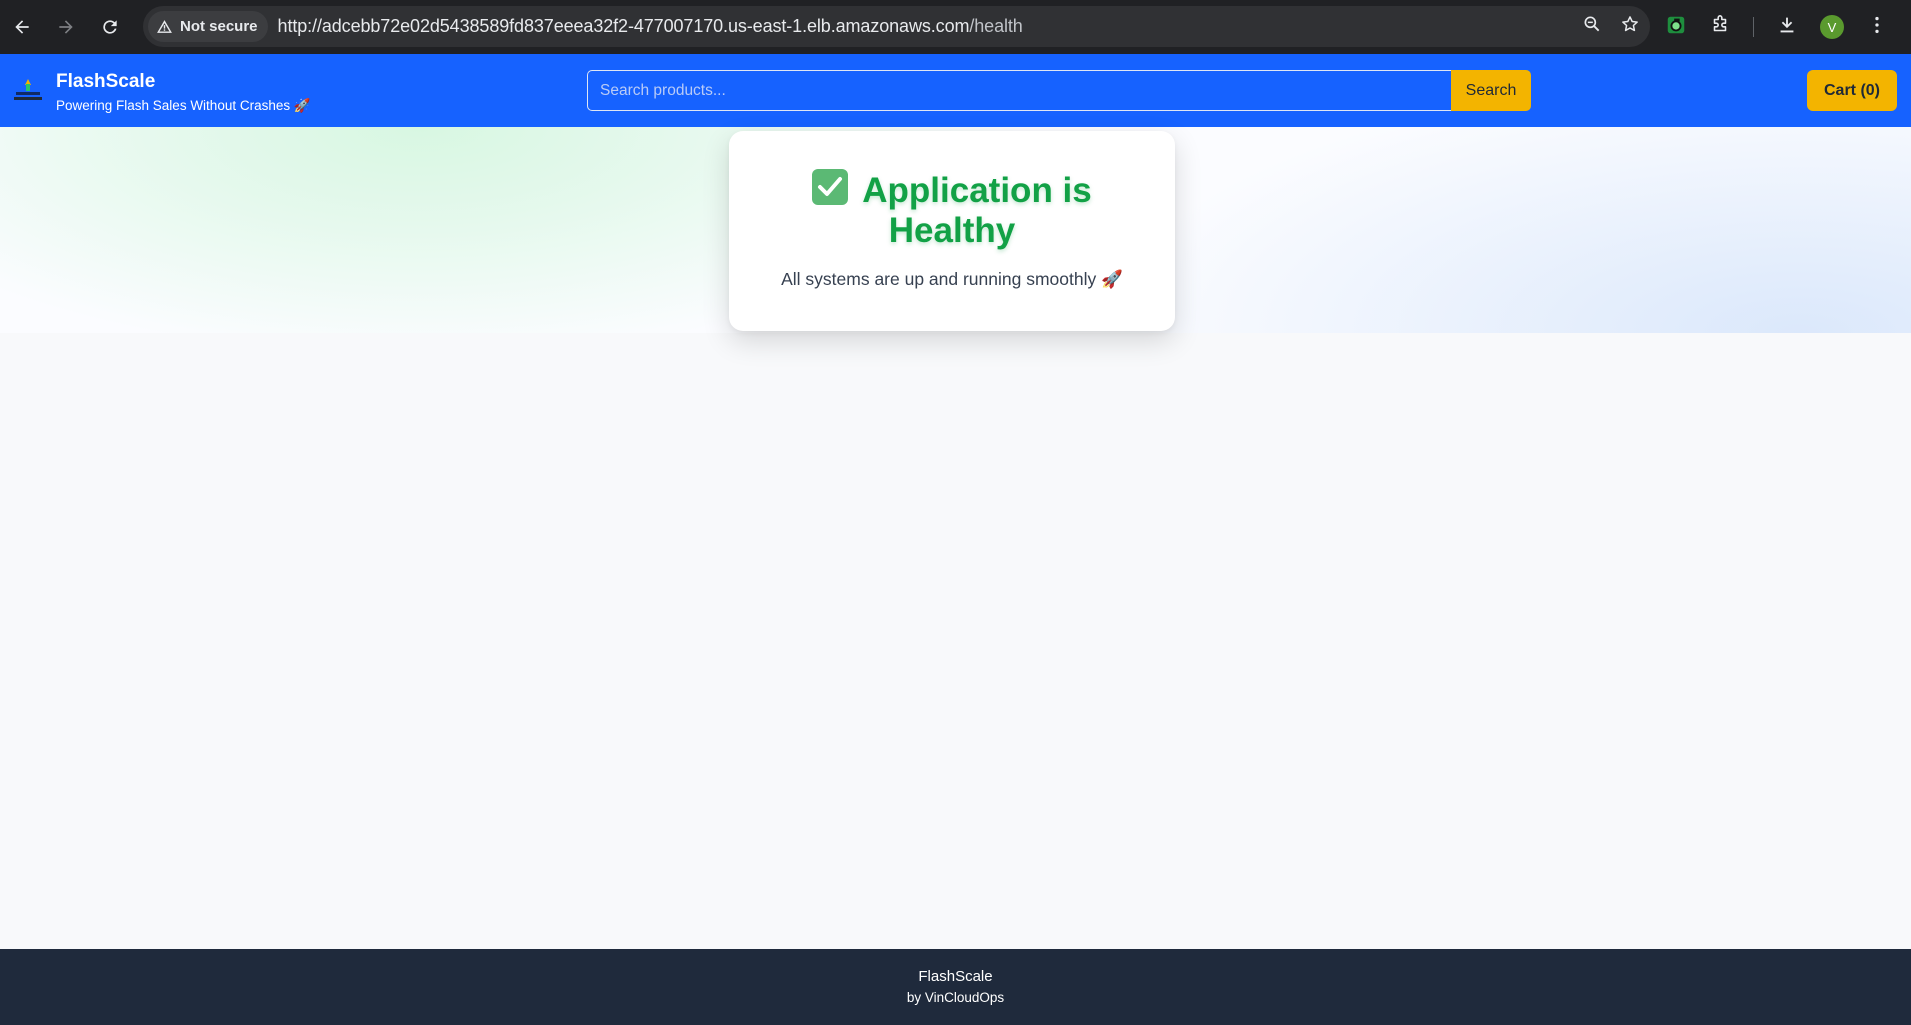 The width and height of the screenshot is (1911, 1025). I want to click on download-icon, so click(1787, 24).